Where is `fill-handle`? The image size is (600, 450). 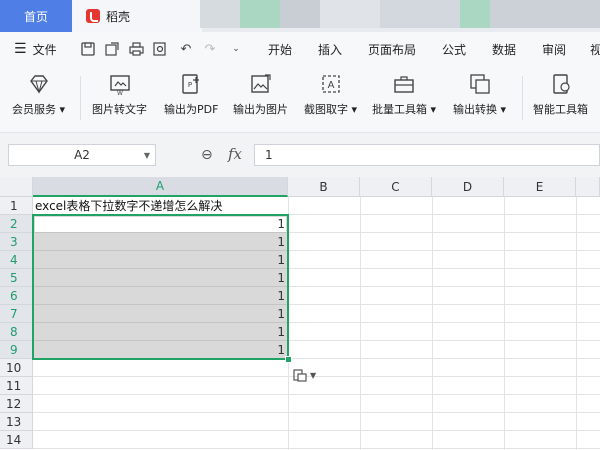 fill-handle is located at coordinates (288, 359).